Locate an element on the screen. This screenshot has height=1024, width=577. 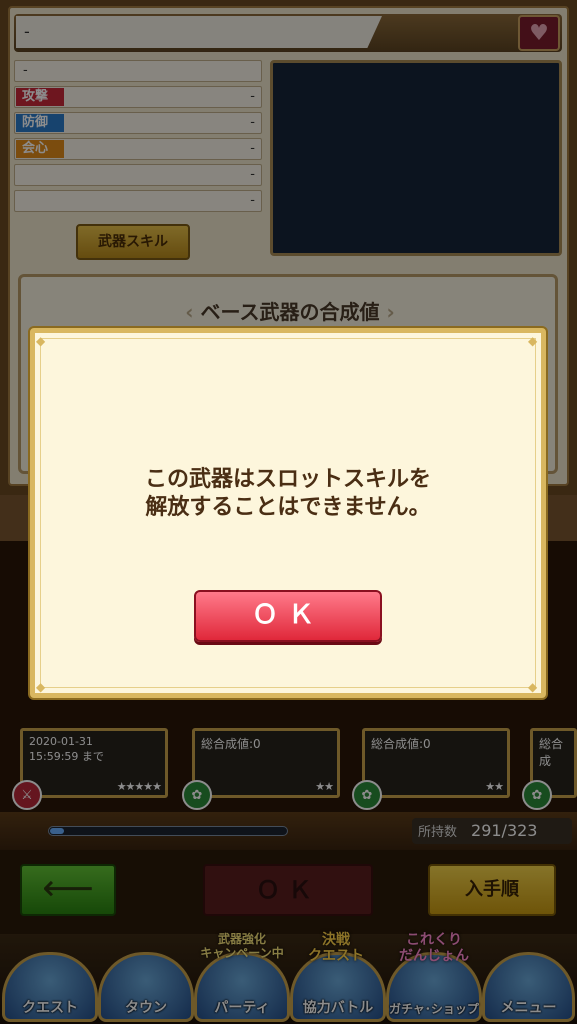
dialog-ok-button: ＯＫ is located at coordinates (288, 616).